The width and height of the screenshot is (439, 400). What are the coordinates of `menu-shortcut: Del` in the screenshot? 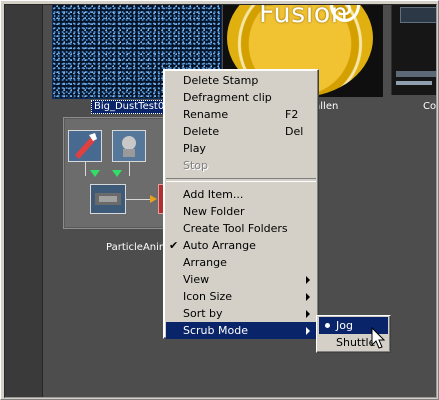 It's located at (294, 131).